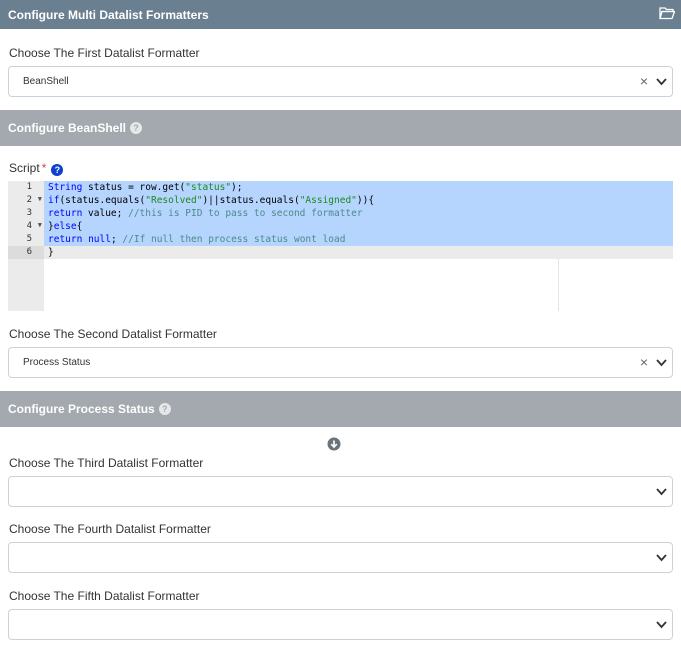 The width and height of the screenshot is (681, 652). Describe the element at coordinates (29, 187) in the screenshot. I see `line-number: 1` at that location.